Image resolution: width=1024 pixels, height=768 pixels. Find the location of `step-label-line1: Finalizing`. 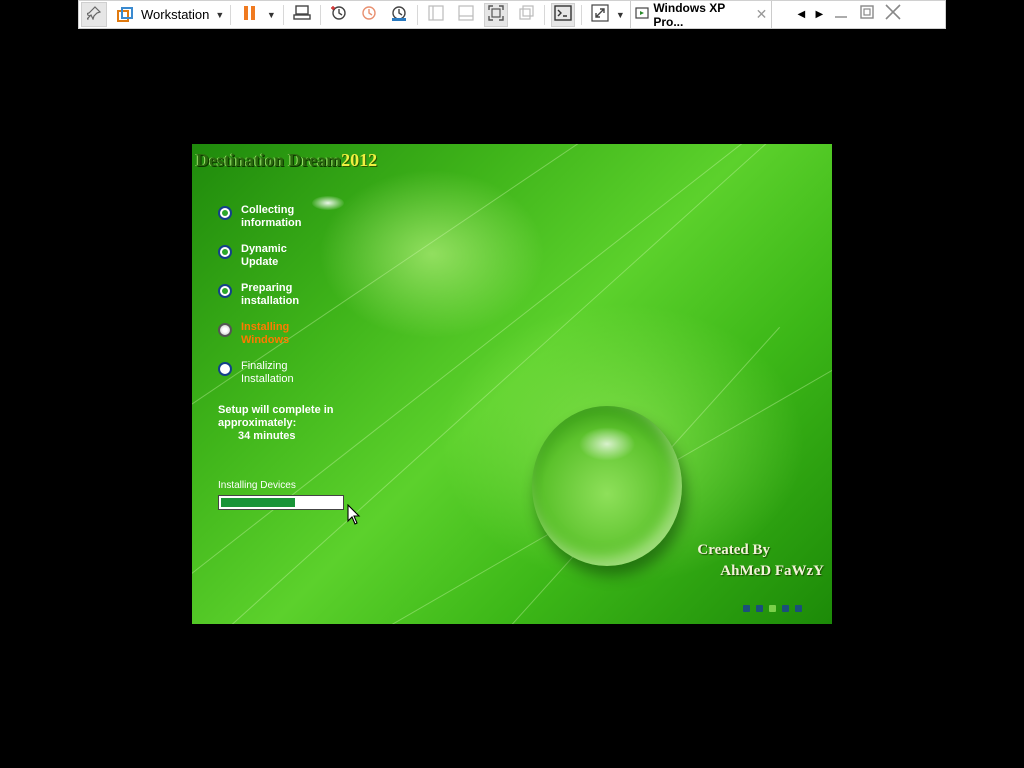

step-label-line1: Finalizing is located at coordinates (264, 366).